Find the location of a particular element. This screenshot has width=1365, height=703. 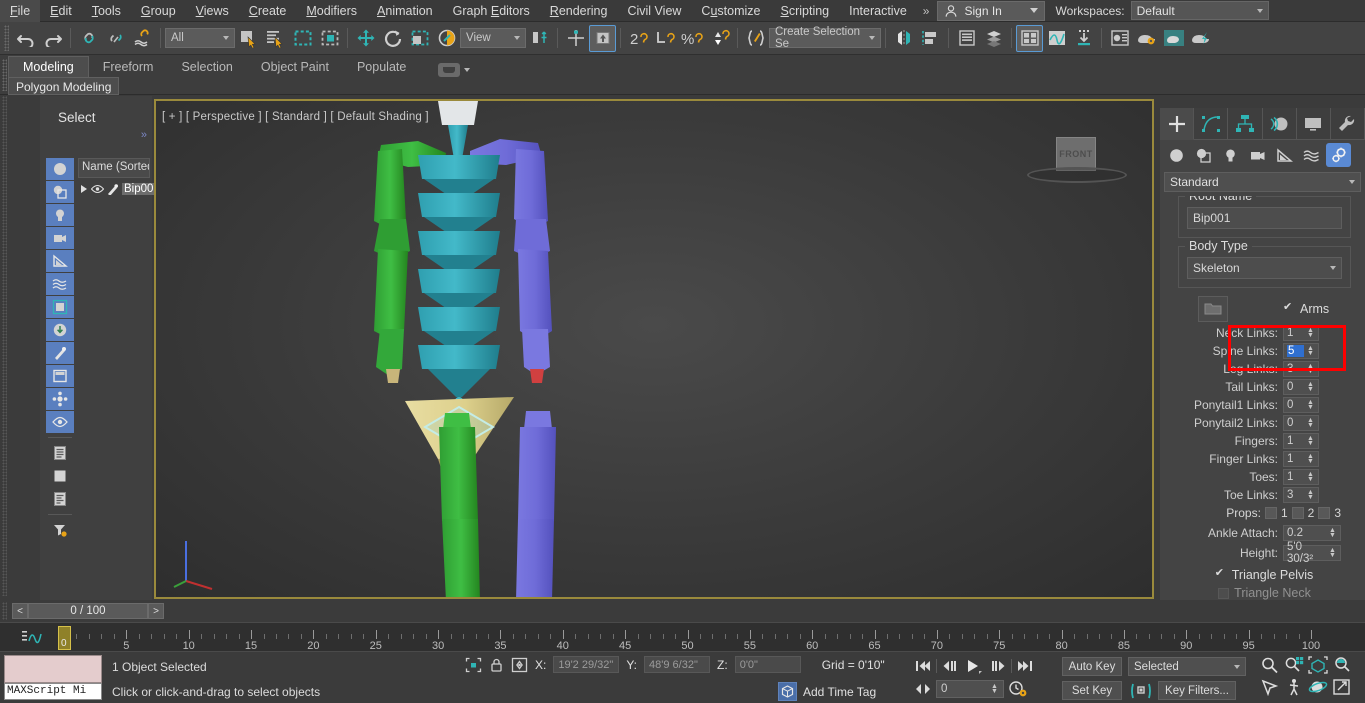

root-name-input: Bip001 is located at coordinates (1264, 218).